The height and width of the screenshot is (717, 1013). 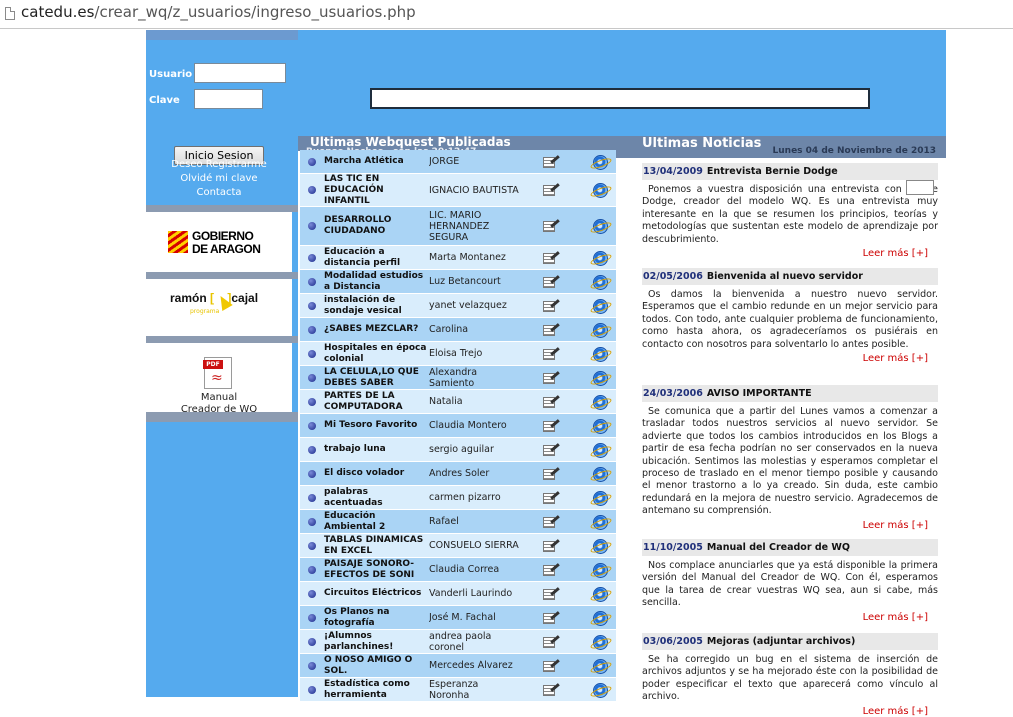 What do you see at coordinates (376, 449) in the screenshot?
I see `webquest-title: trabajo luna` at bounding box center [376, 449].